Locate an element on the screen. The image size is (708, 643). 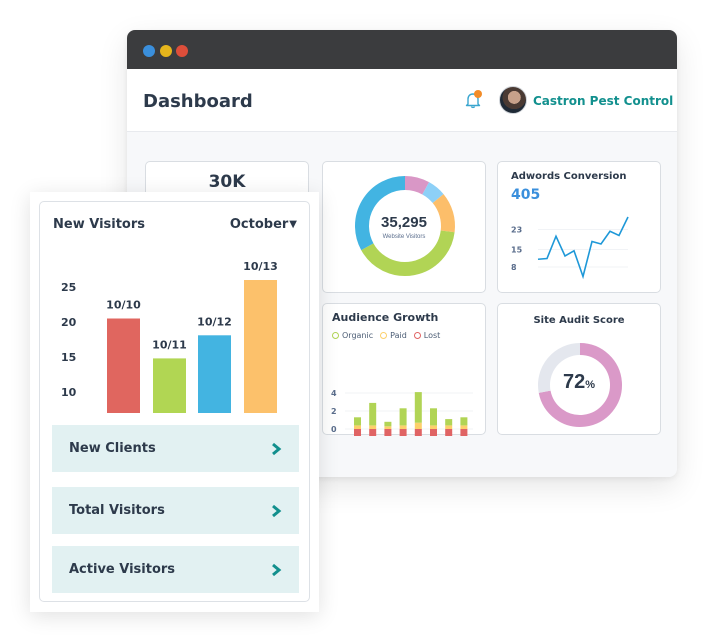
adwords-y-tick-0: 8 is located at coordinates (514, 267).